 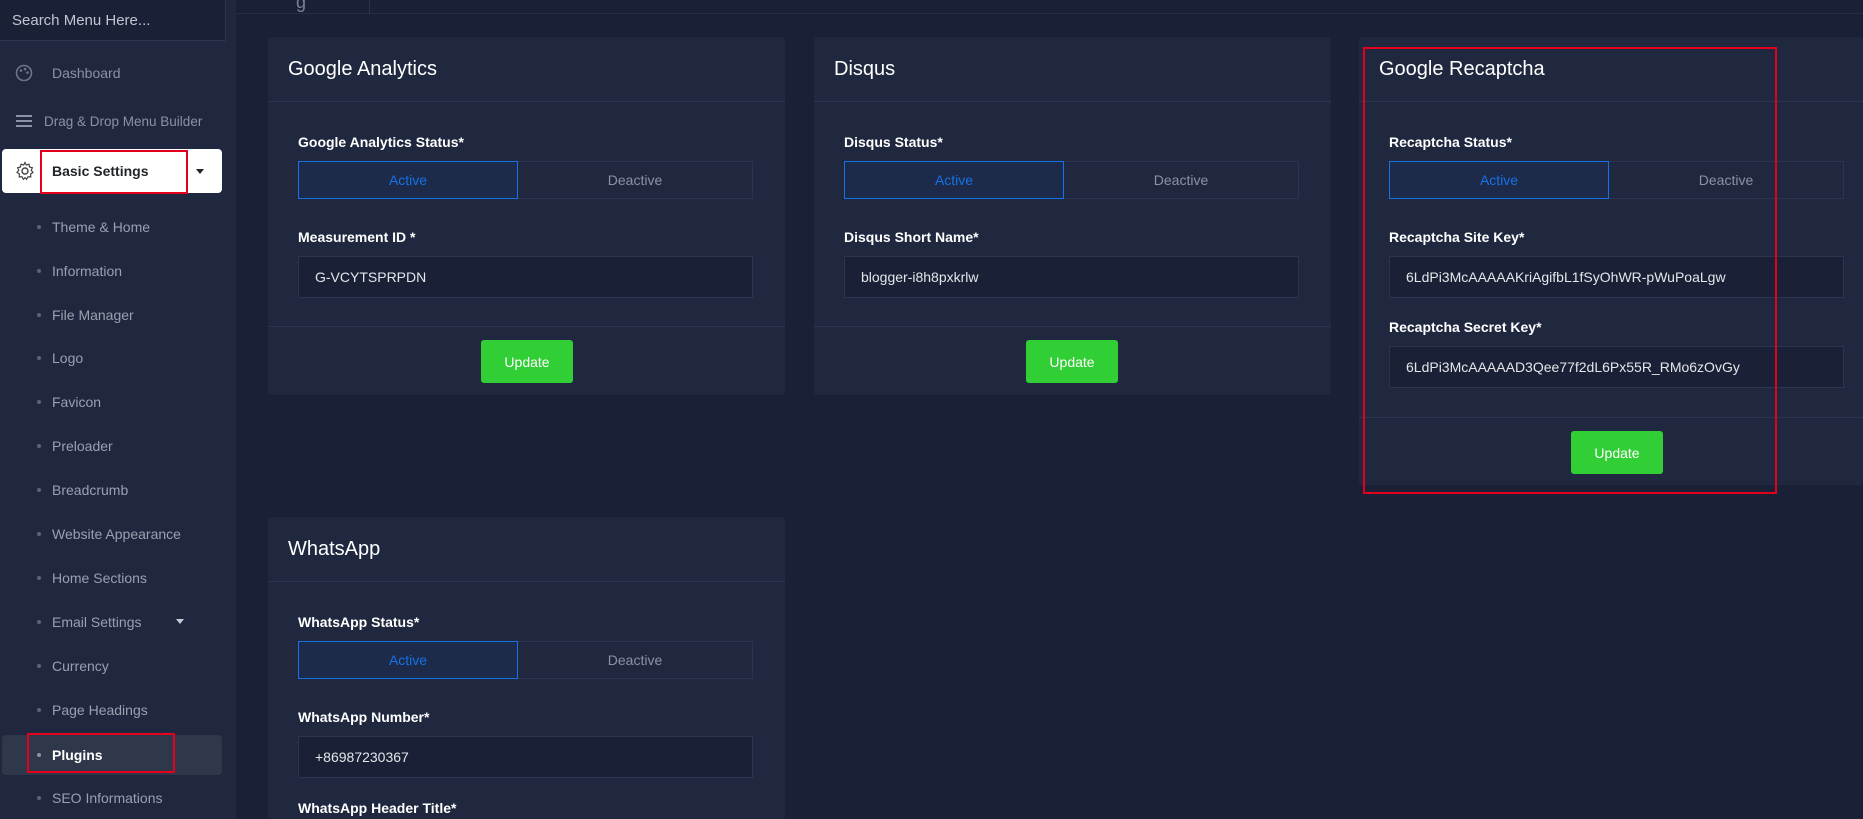 I want to click on field-label: Disqus Short Name*, so click(x=911, y=237).